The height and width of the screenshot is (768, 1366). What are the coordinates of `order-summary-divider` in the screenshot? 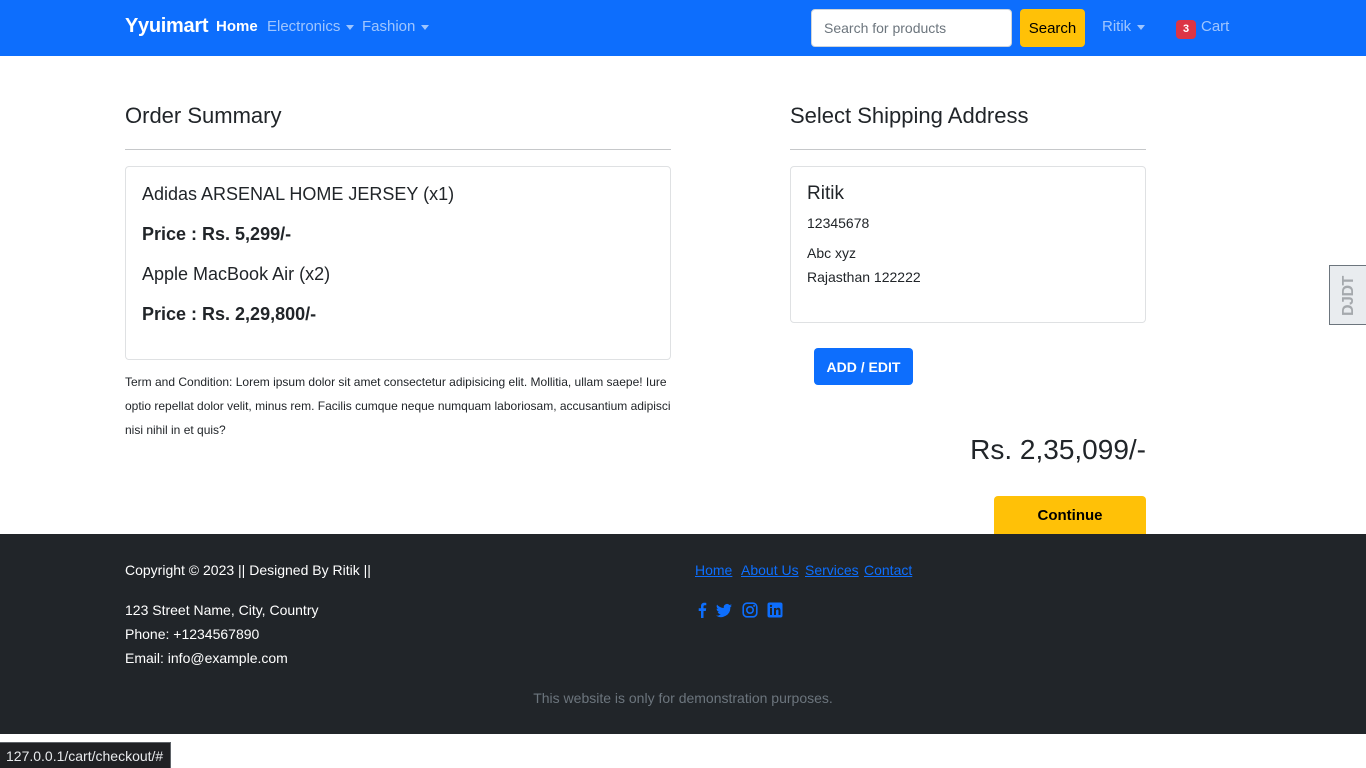 It's located at (398, 149).